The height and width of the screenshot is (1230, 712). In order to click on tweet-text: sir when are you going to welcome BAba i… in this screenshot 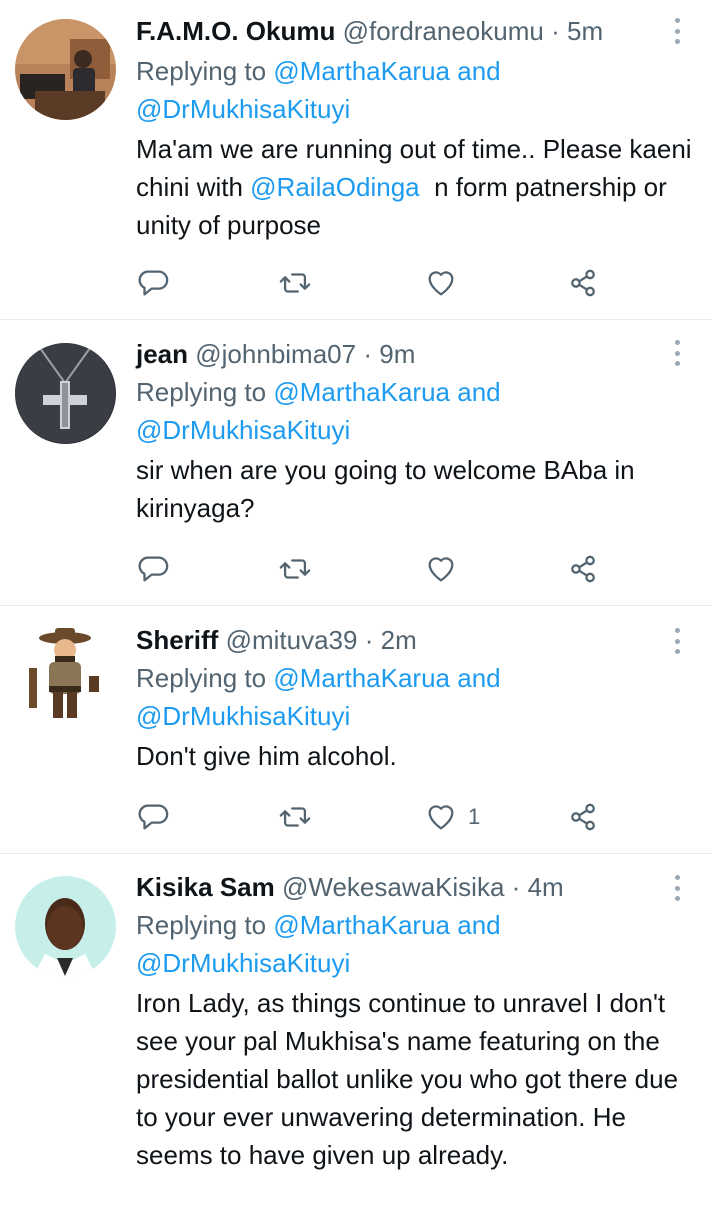, I will do `click(385, 489)`.